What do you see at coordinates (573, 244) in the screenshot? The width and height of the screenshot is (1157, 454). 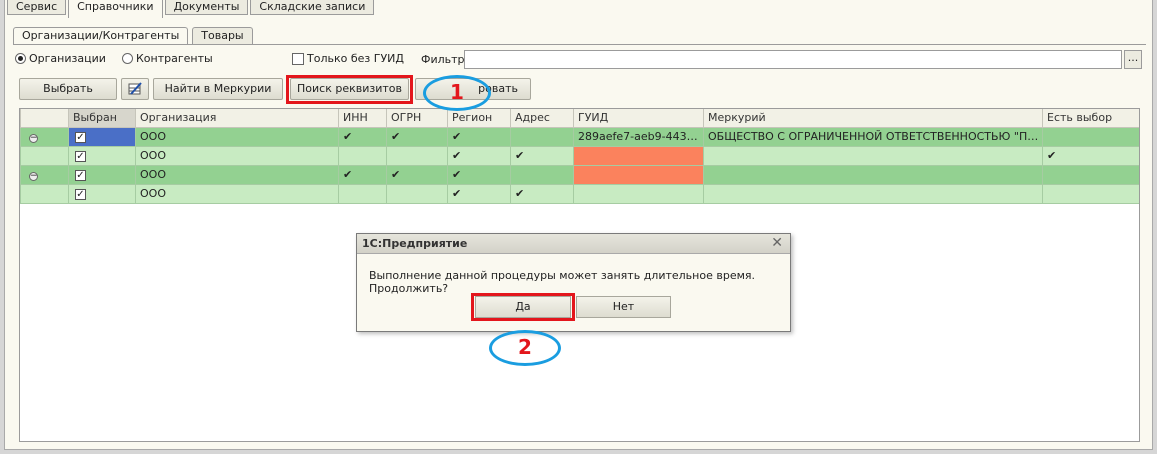 I see `dialog-title: 1С:Предприятие` at bounding box center [573, 244].